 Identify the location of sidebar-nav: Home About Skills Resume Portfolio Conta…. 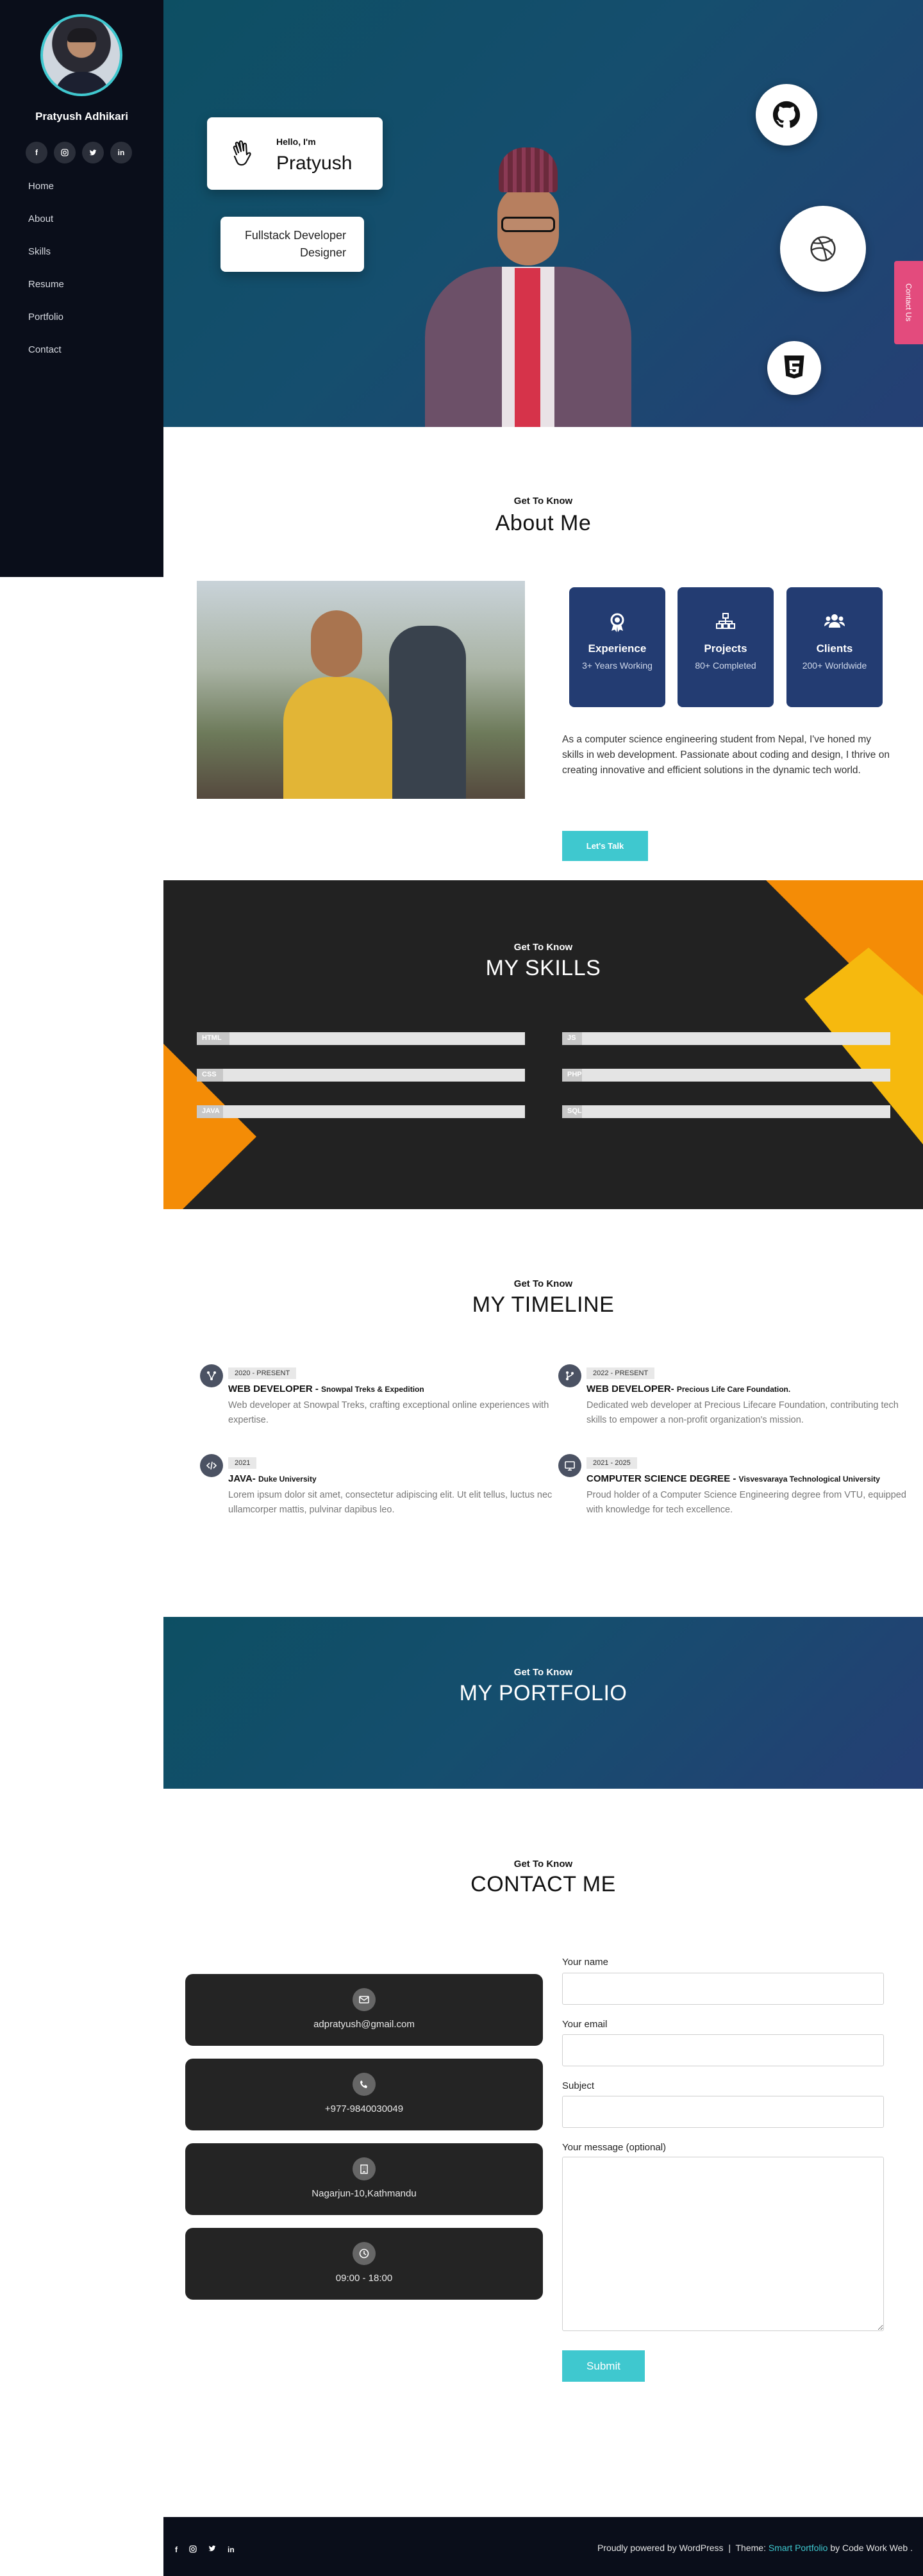
(46, 279).